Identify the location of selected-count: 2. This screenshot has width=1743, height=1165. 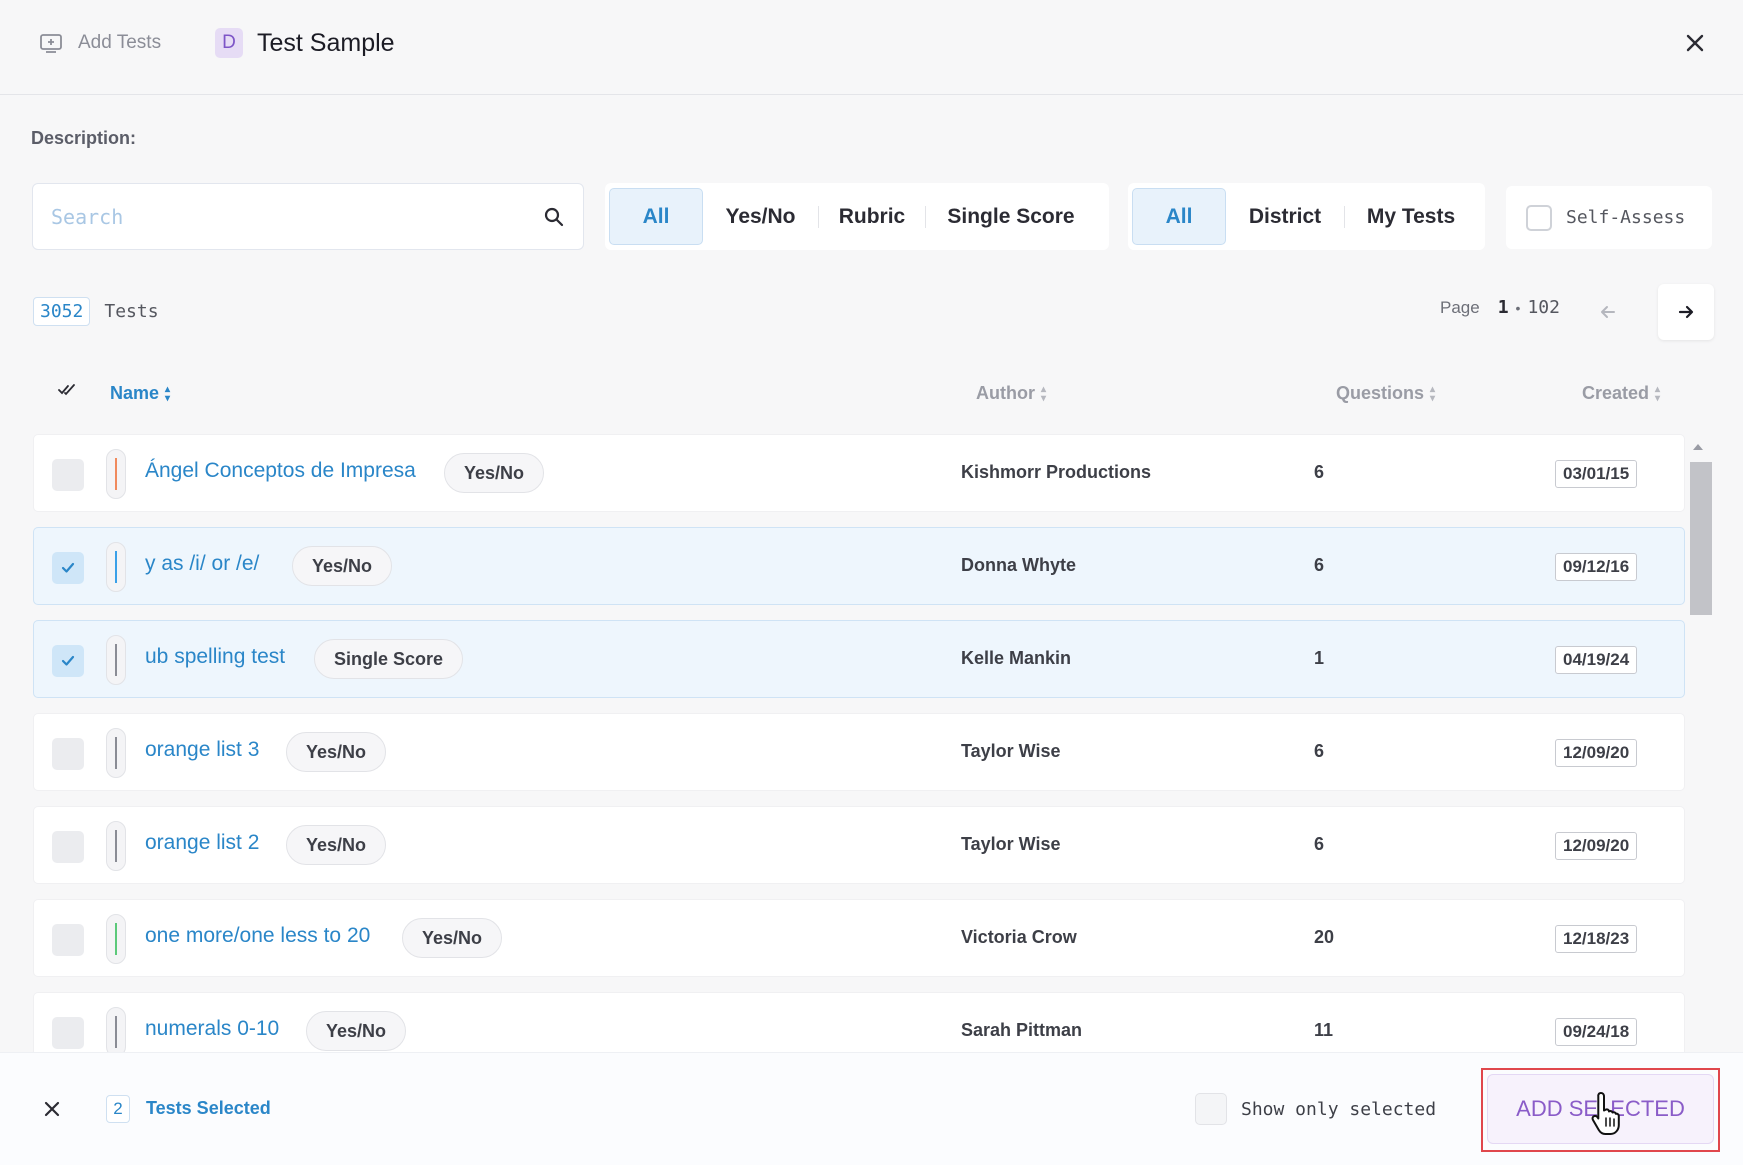
(118, 1109).